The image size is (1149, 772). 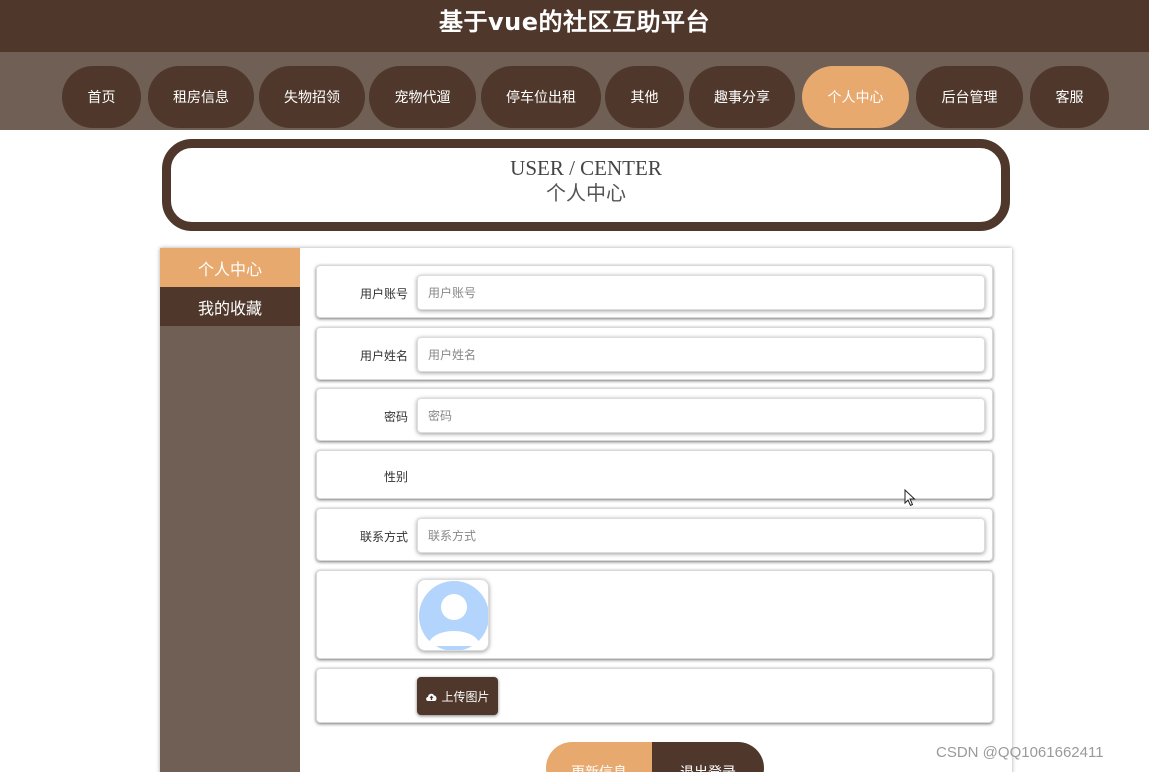 What do you see at coordinates (230, 267) in the screenshot?
I see `sidebar-item-user-center: 个人中心` at bounding box center [230, 267].